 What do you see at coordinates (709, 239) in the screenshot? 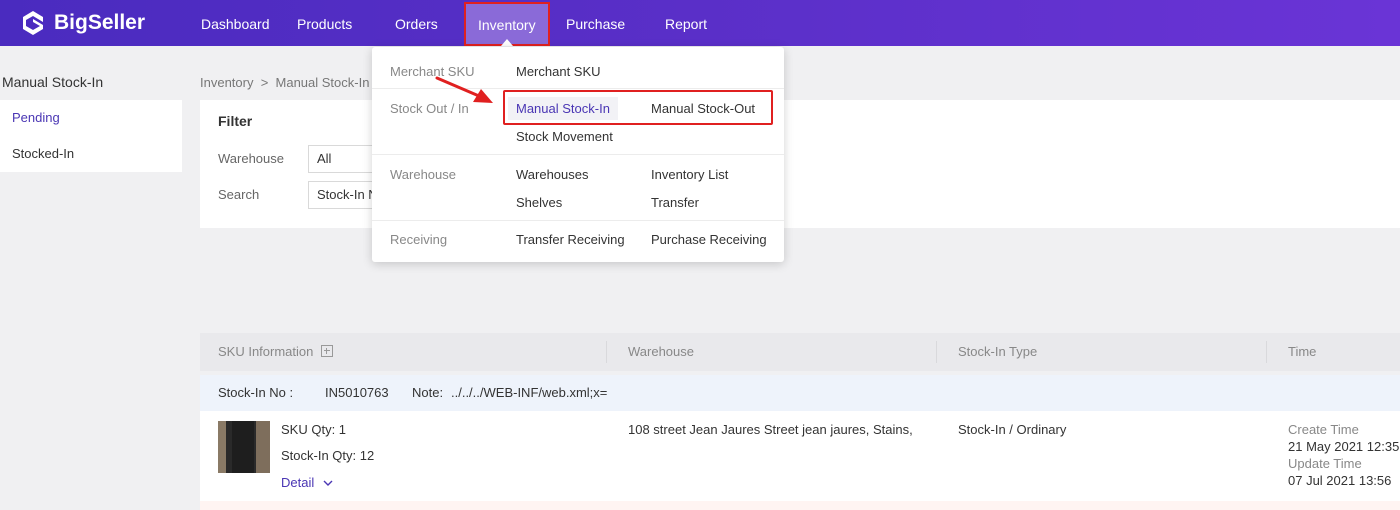
I see `menu-item-purchase-receiving: Purchase Receiving` at bounding box center [709, 239].